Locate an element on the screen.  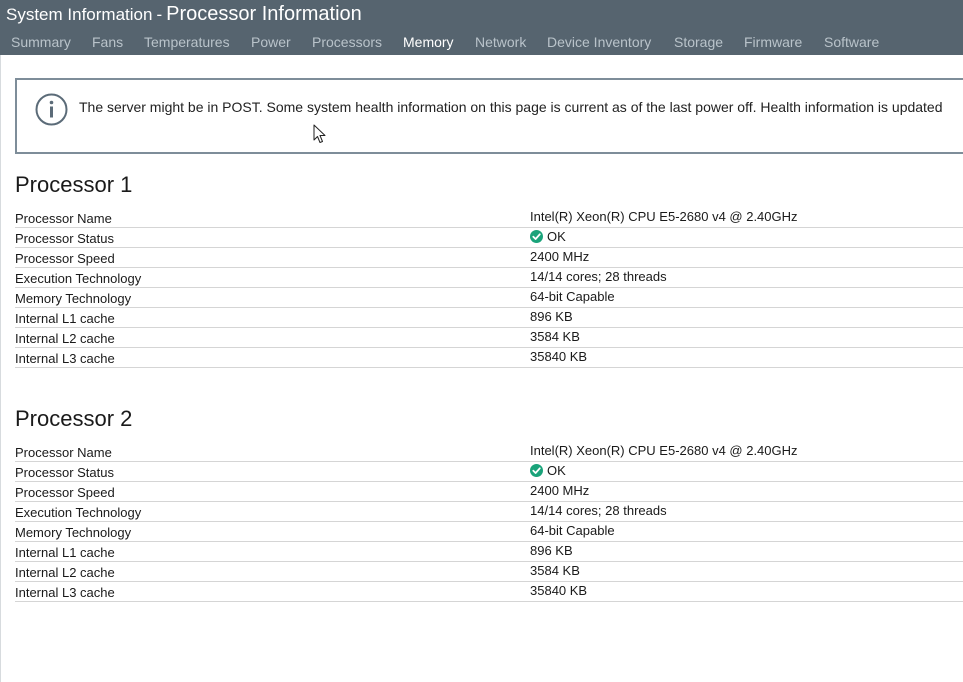
tab-power: Power is located at coordinates (271, 42).